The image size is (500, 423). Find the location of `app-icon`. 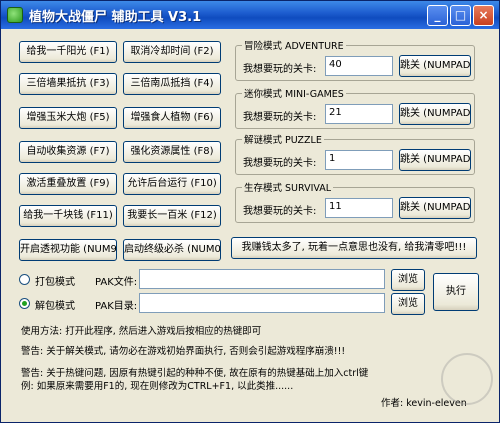

app-icon is located at coordinates (15, 15).